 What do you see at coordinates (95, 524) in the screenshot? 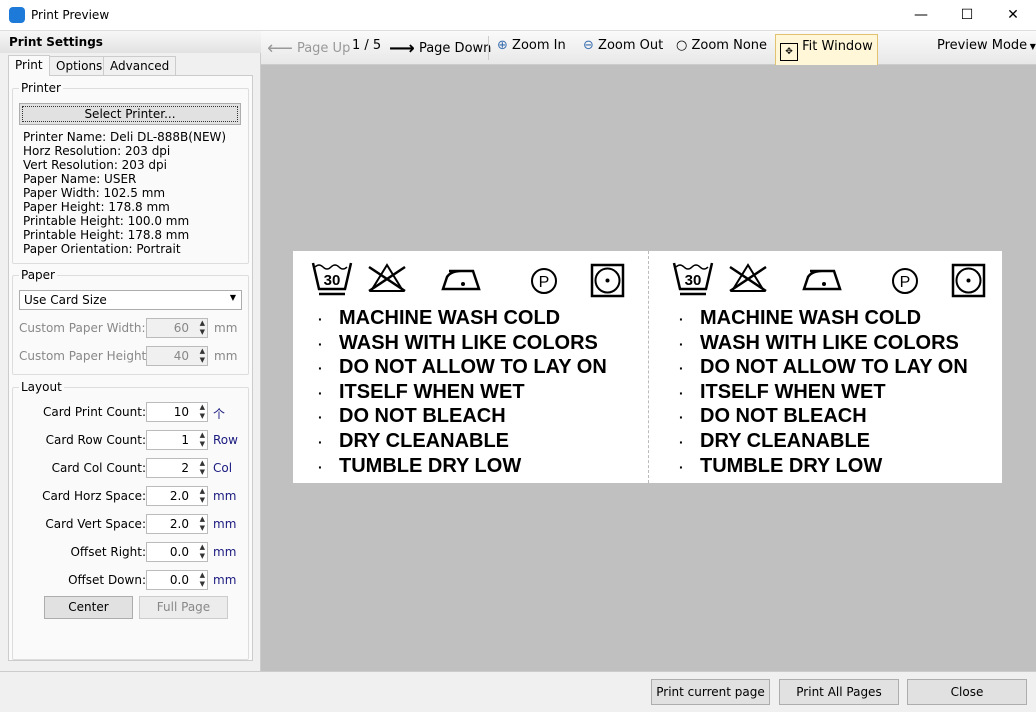
I see `layout-field-label: Card Vert Space:` at bounding box center [95, 524].